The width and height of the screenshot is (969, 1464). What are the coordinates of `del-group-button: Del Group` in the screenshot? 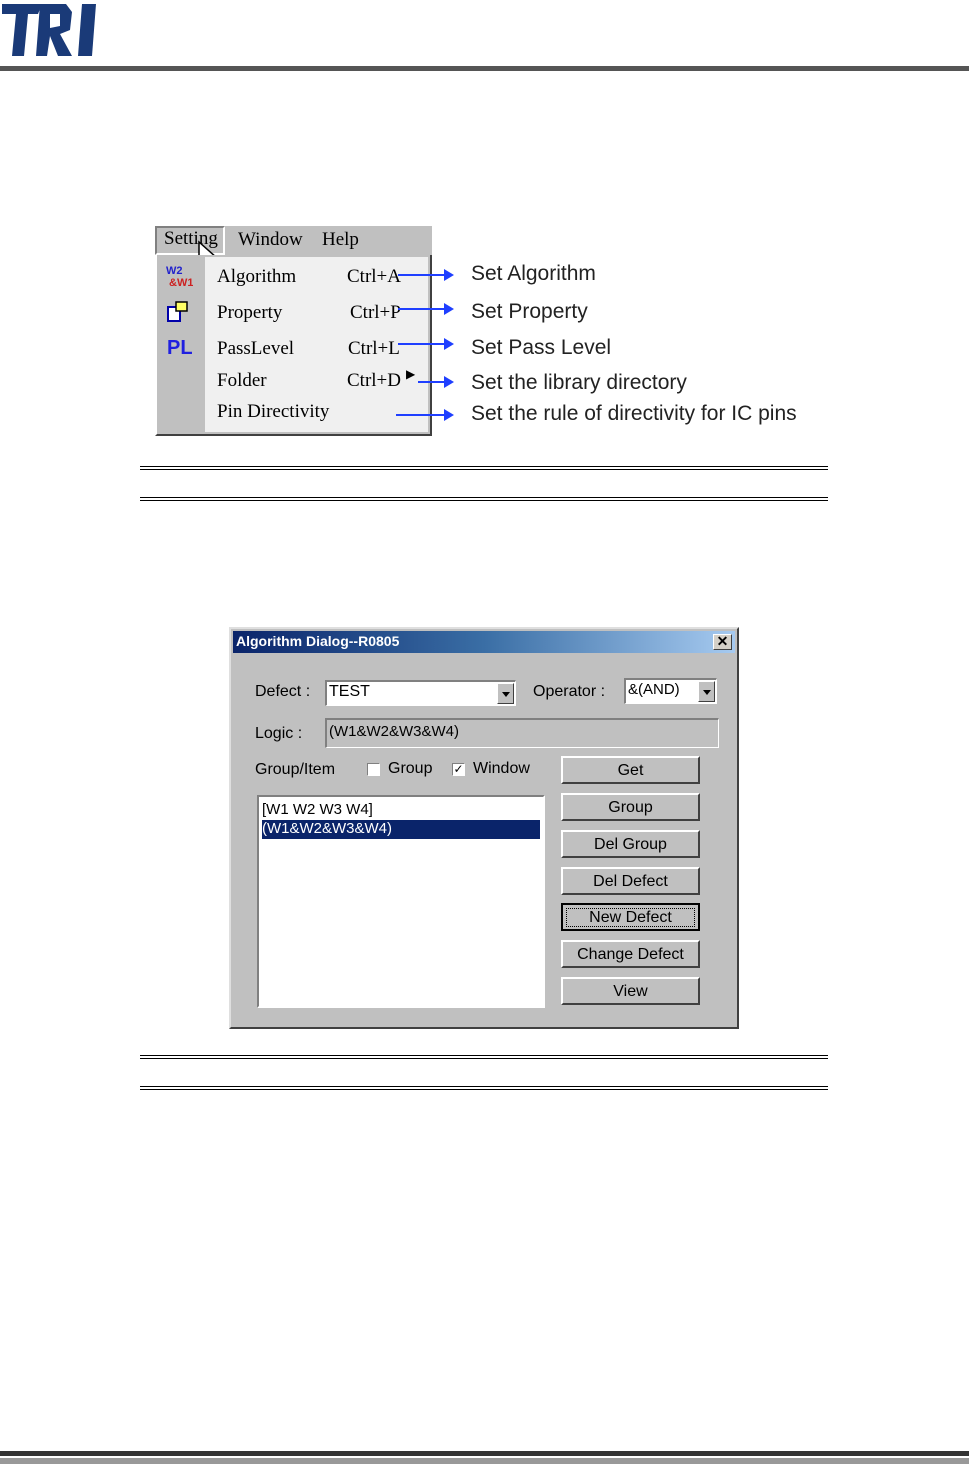 It's located at (630, 844).